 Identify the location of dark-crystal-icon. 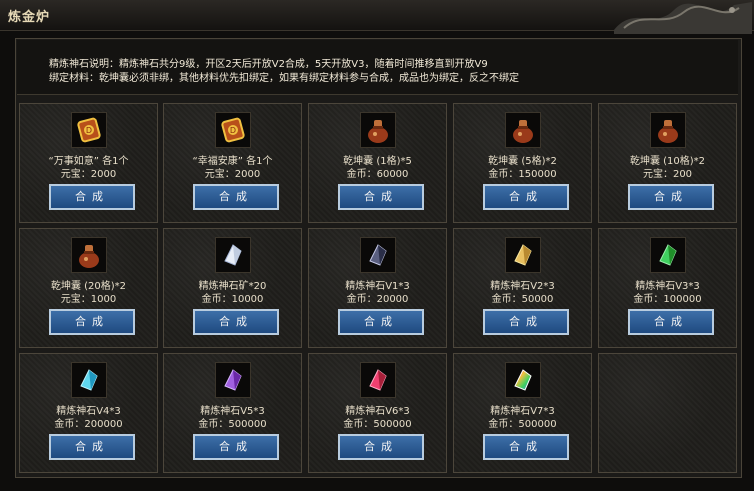
(378, 255).